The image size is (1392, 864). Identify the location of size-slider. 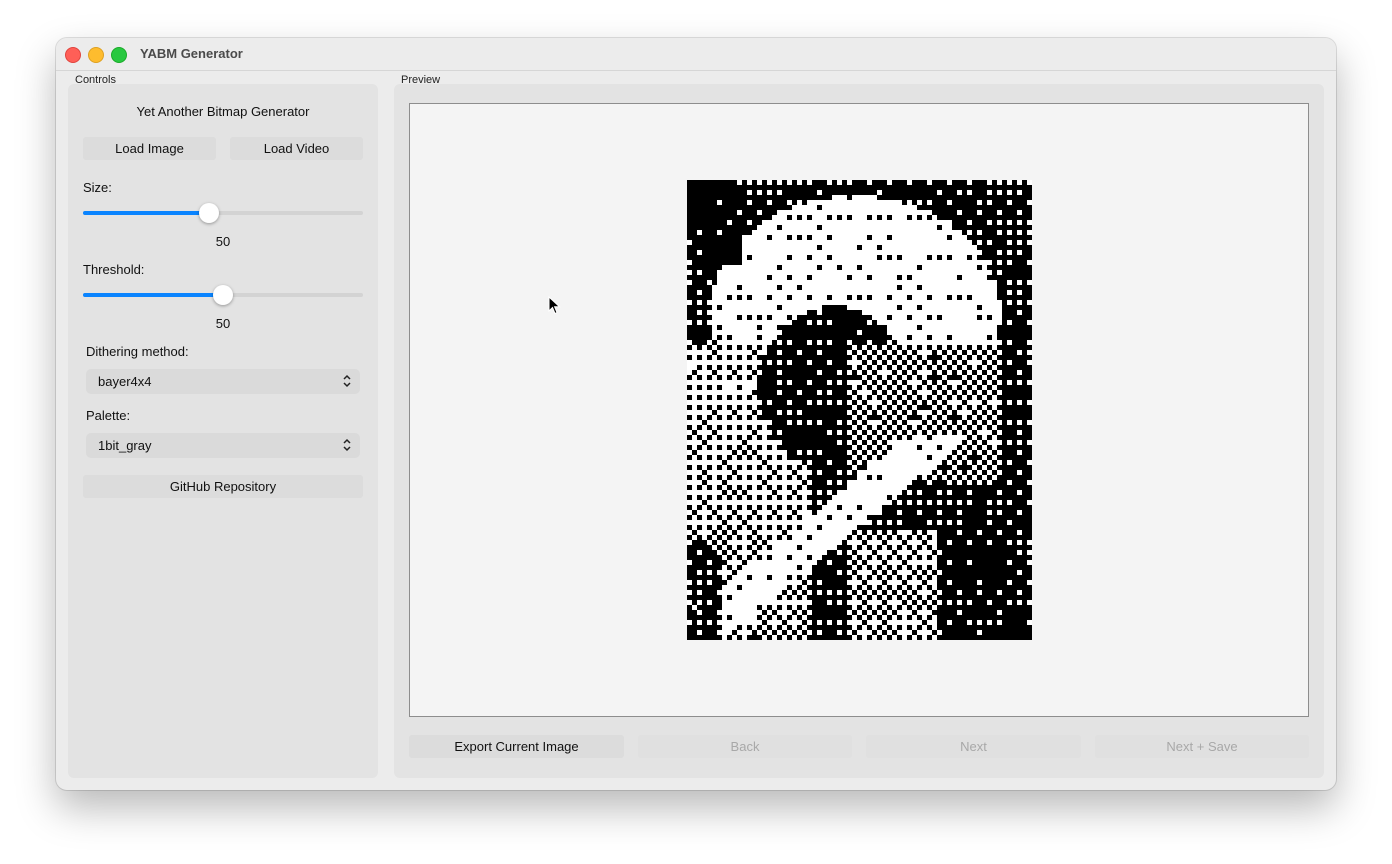
(223, 213).